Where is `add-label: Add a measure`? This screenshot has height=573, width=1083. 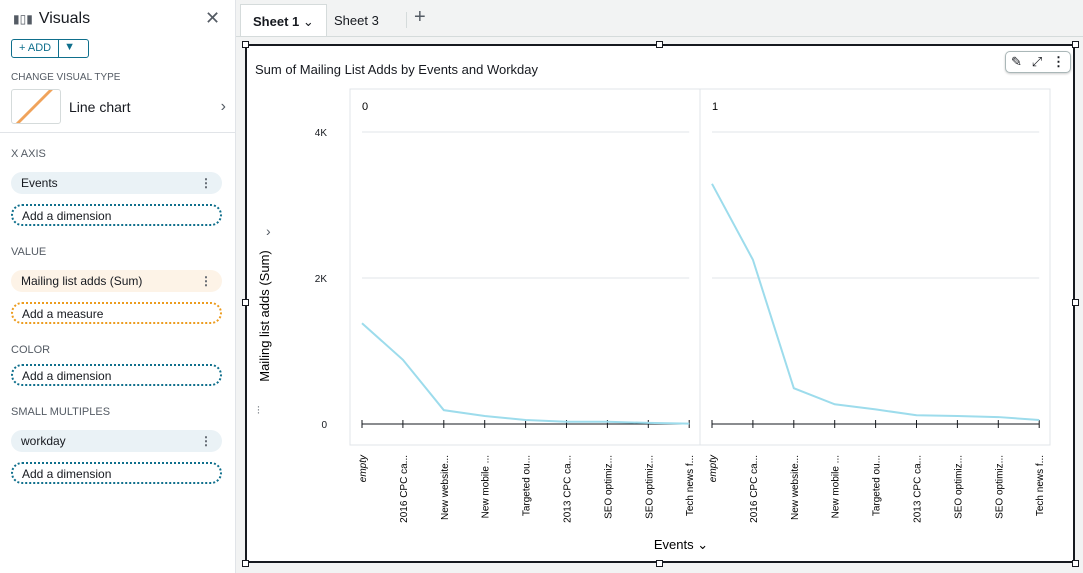 add-label: Add a measure is located at coordinates (63, 314).